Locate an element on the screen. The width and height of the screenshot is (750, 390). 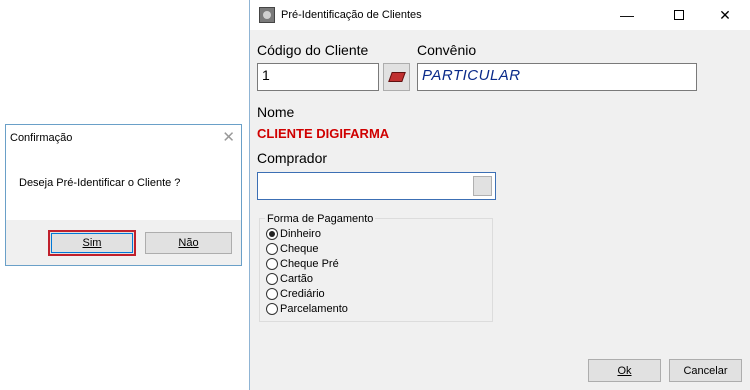
radio-label: Cartão is located at coordinates (297, 279).